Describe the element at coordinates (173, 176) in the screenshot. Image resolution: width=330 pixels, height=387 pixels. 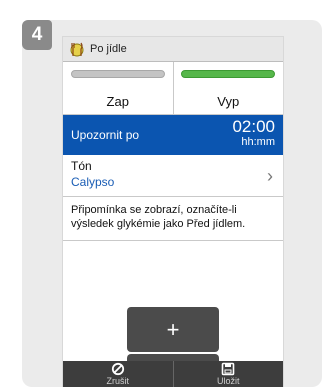
I see `tone-row: Tón Calypso ›` at that location.